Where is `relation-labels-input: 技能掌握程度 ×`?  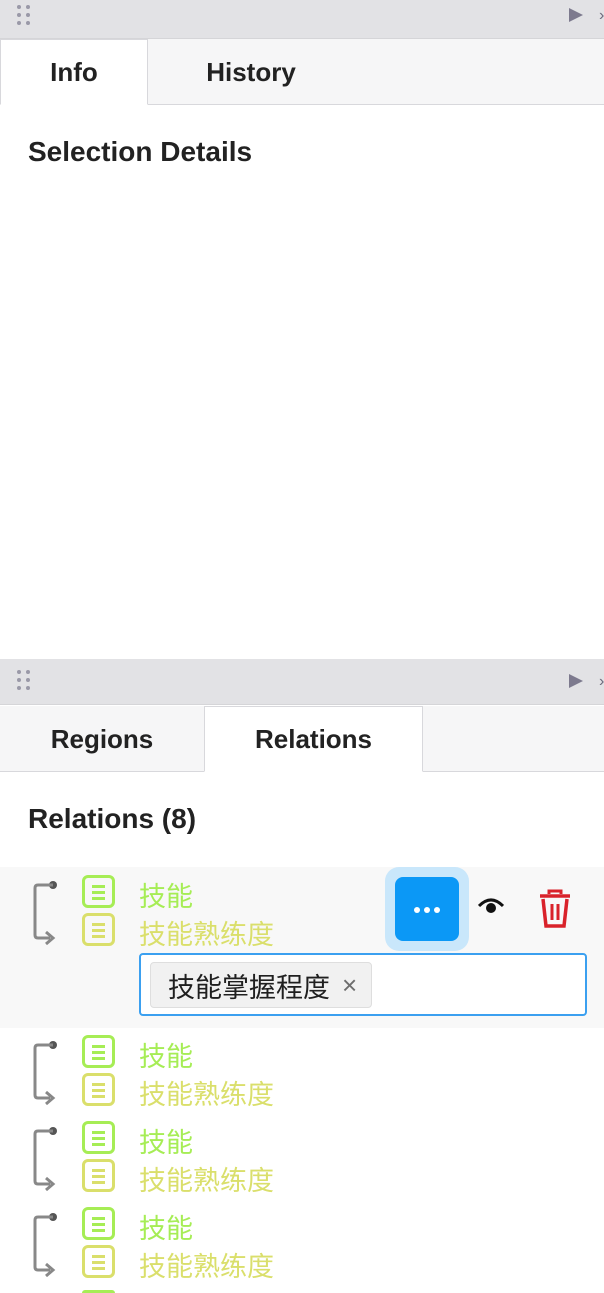
relation-labels-input: 技能掌握程度 × is located at coordinates (363, 984).